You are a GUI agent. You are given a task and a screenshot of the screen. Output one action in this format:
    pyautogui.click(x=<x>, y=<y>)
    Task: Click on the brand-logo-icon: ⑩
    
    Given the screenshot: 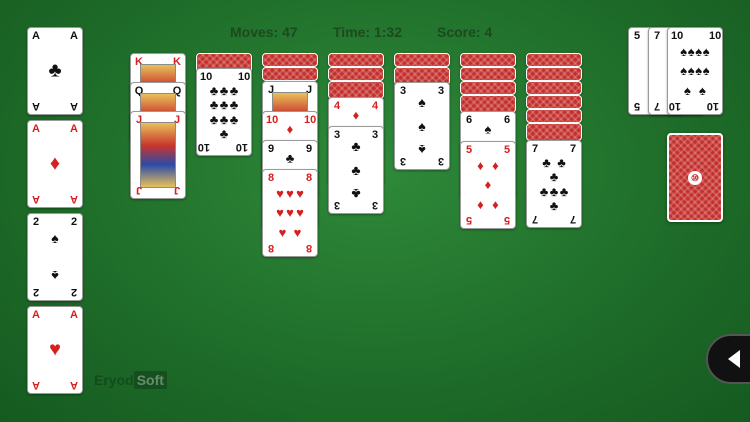 What is the action you would take?
    pyautogui.click(x=695, y=177)
    